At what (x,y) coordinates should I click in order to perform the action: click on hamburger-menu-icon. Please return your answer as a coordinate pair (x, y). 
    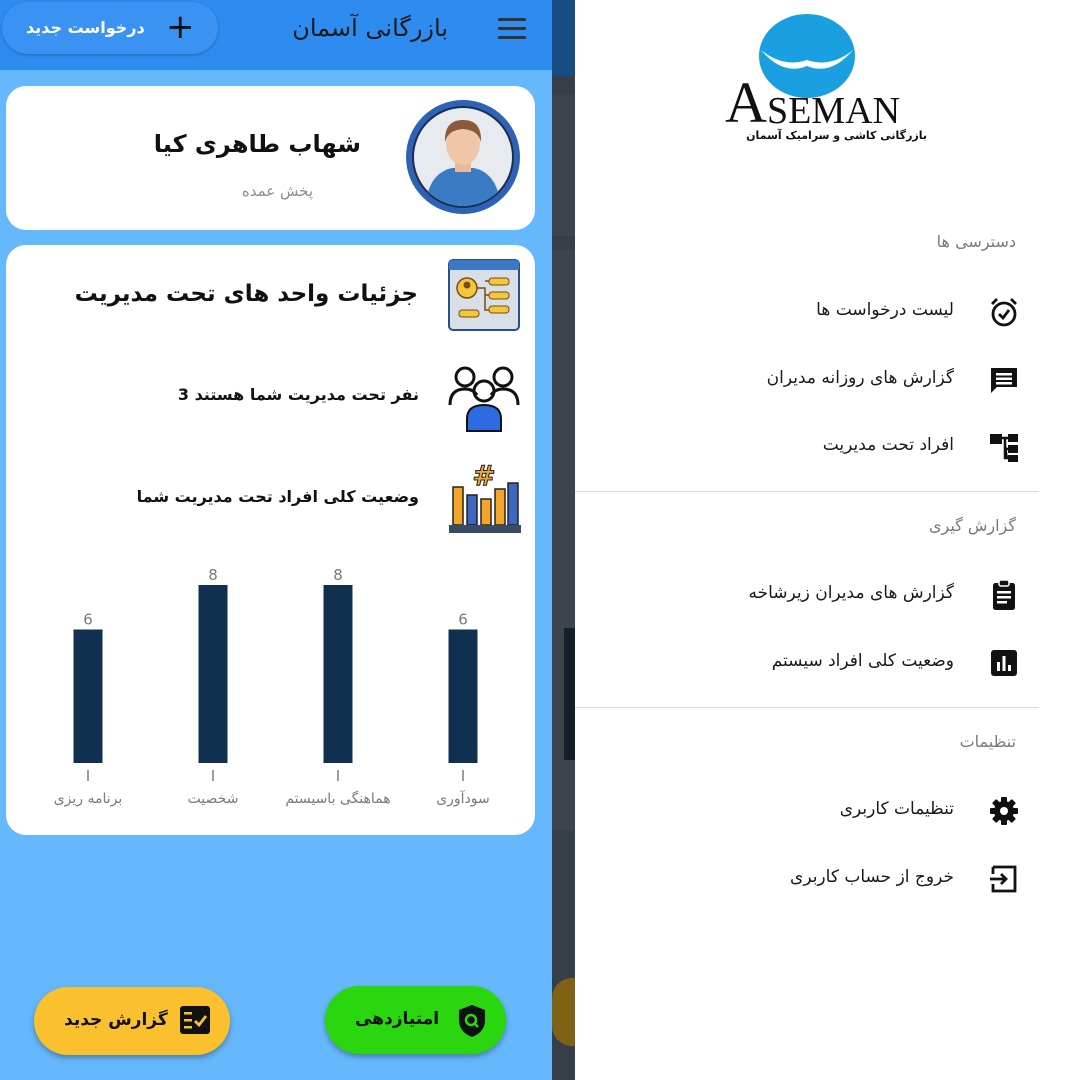
    Looking at the image, I should click on (512, 29).